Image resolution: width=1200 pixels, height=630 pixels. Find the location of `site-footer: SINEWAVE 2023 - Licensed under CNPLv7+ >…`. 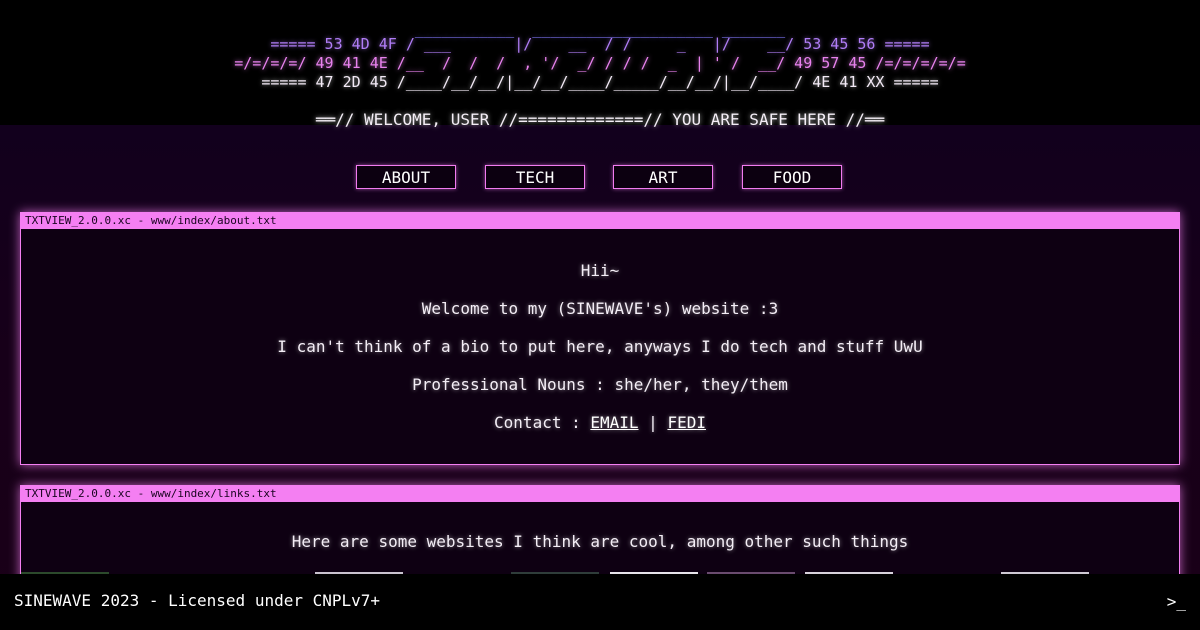

site-footer: SINEWAVE 2023 - Licensed under CNPLv7+ >… is located at coordinates (600, 602).